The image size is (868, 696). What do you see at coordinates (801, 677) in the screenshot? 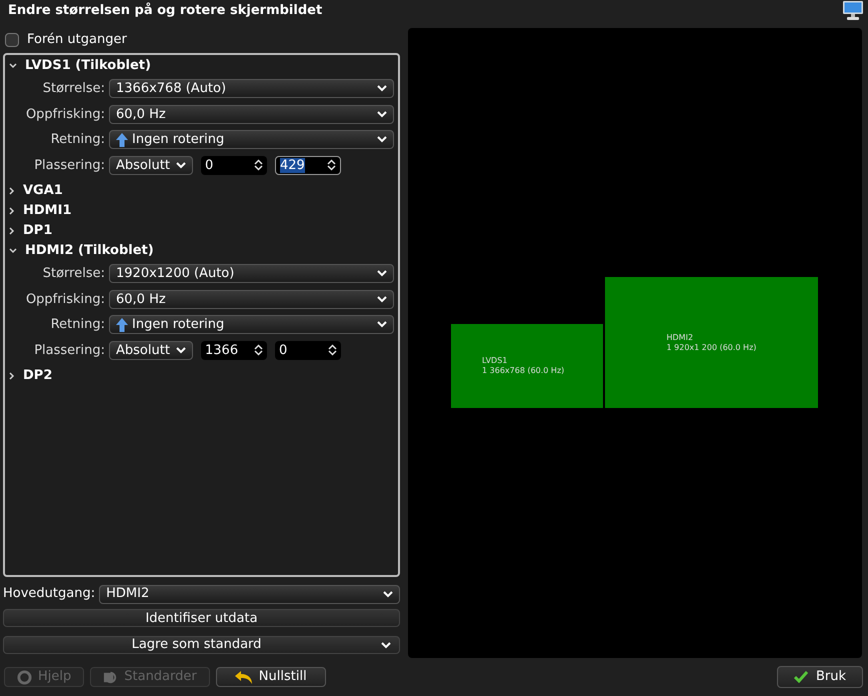
I see `checkmark-icon` at bounding box center [801, 677].